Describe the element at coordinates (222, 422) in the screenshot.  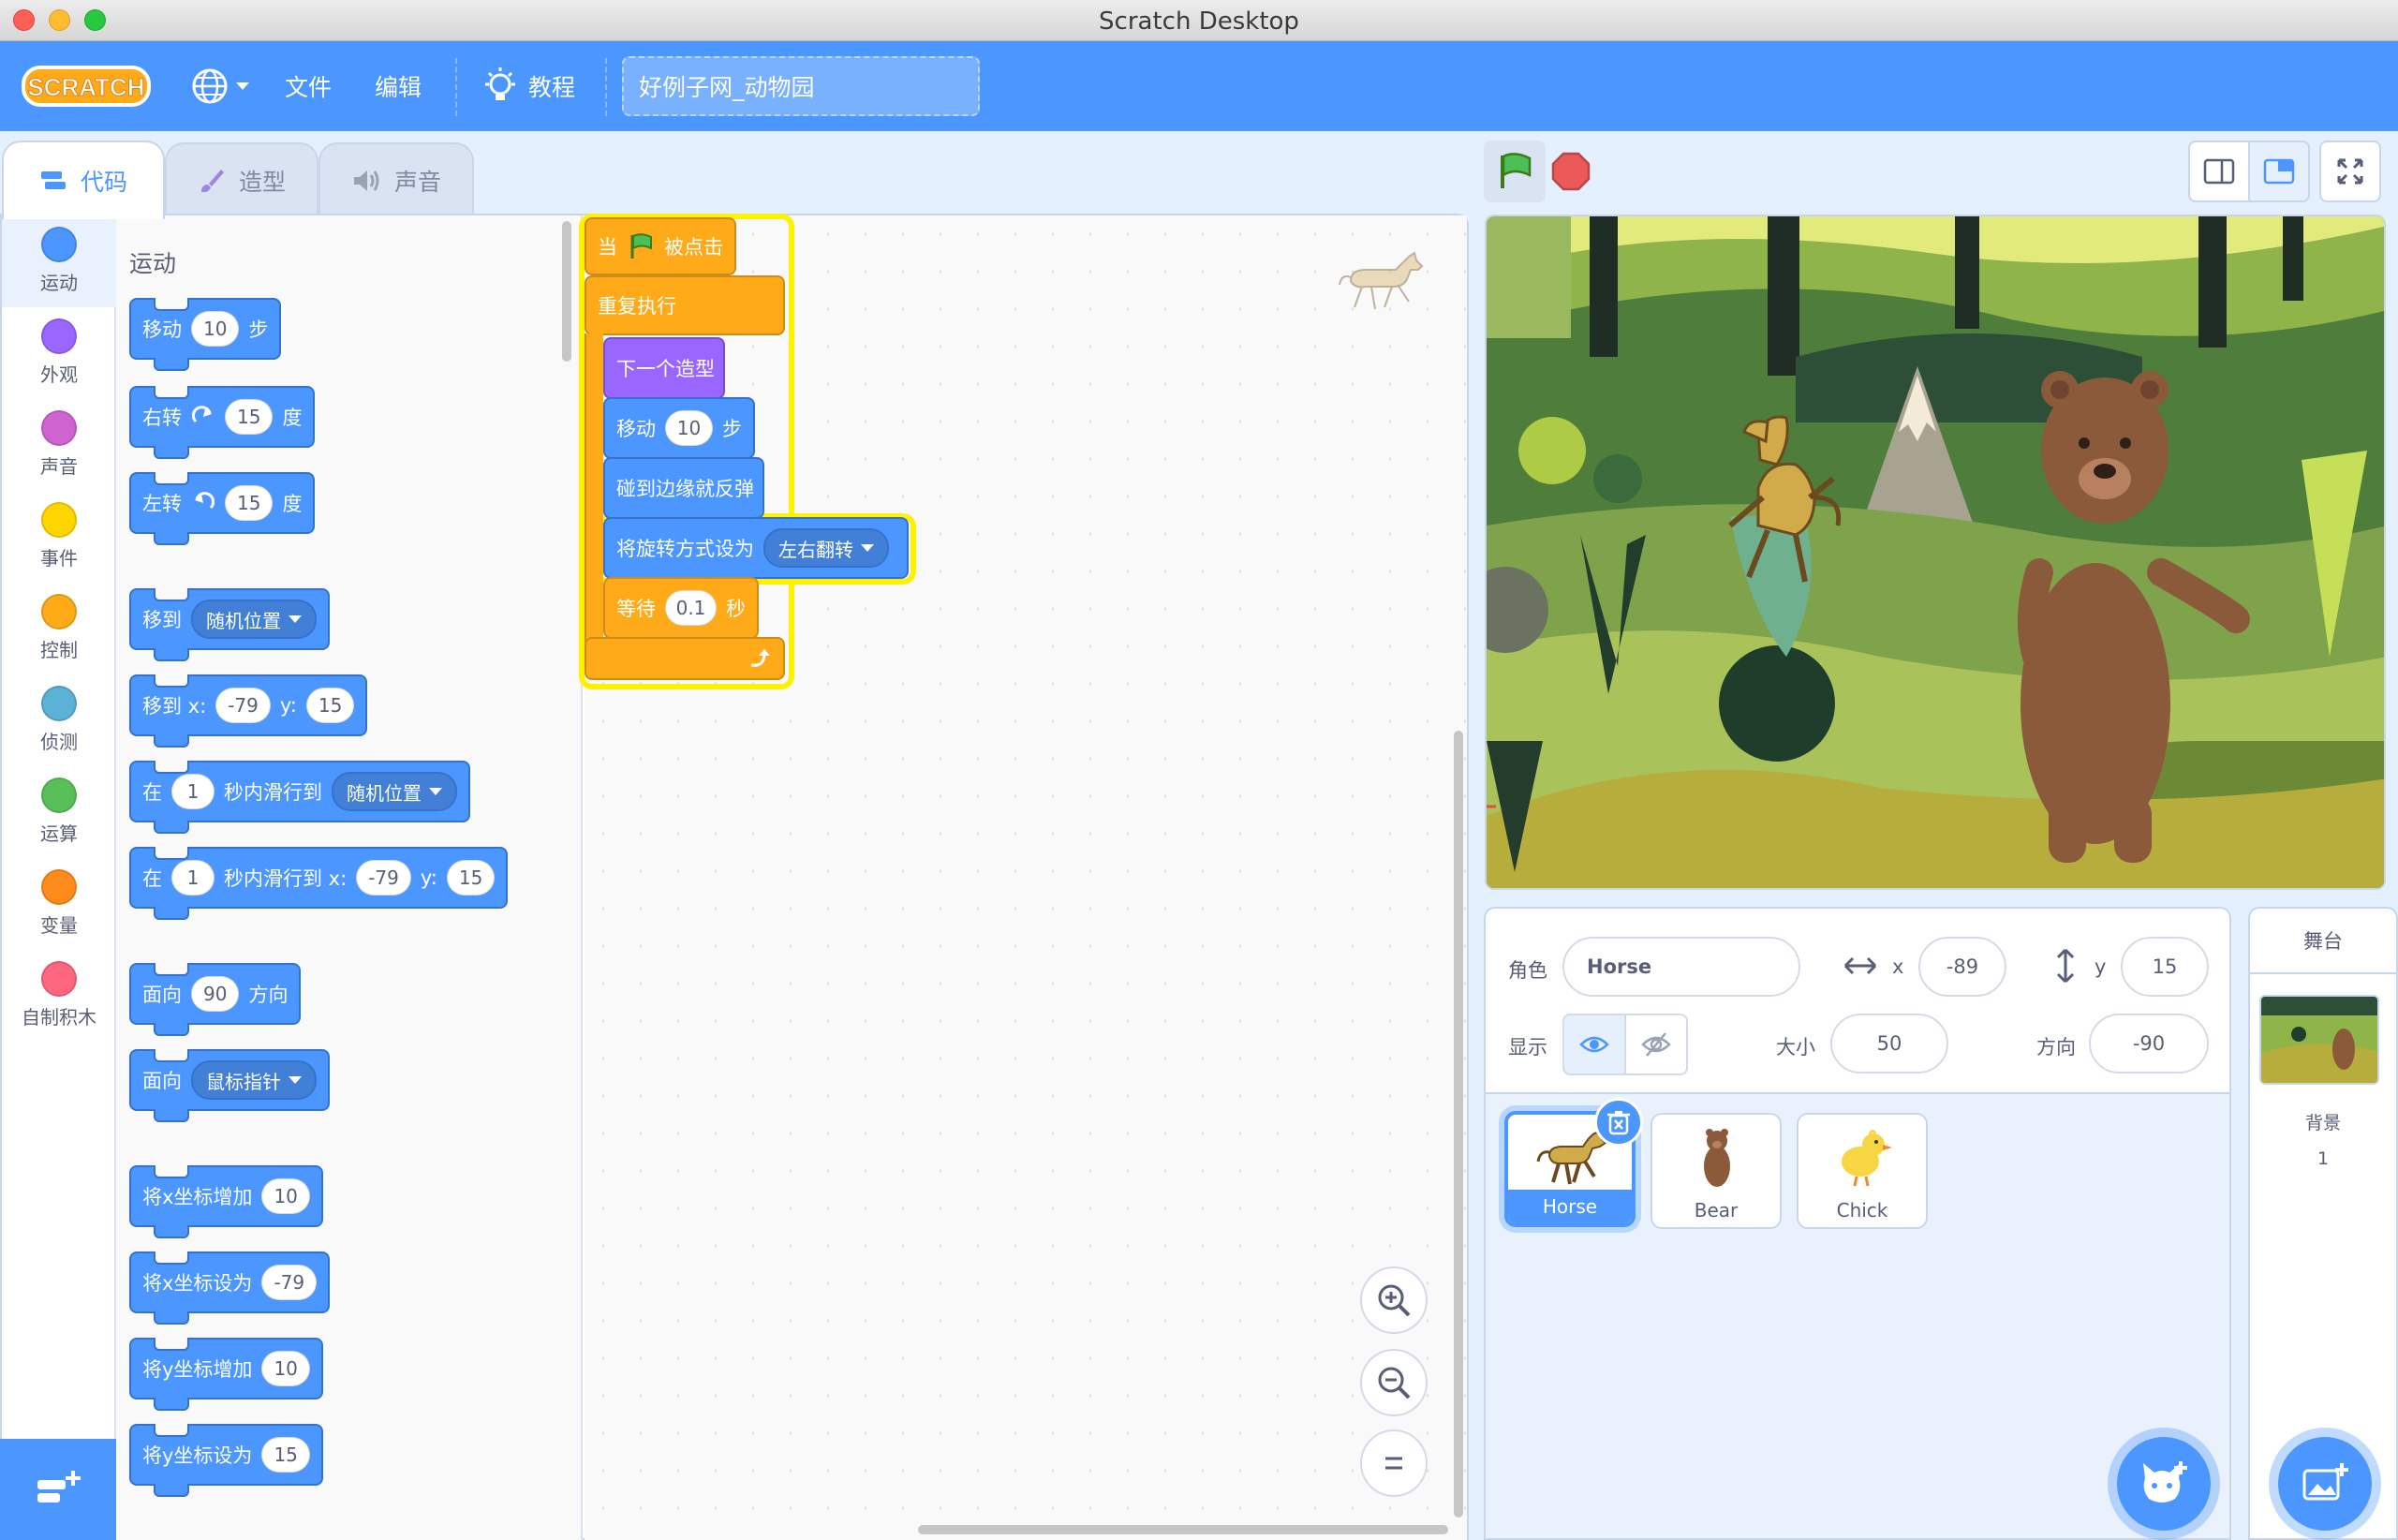
I see `block-turn-right: 右转 15 度` at that location.